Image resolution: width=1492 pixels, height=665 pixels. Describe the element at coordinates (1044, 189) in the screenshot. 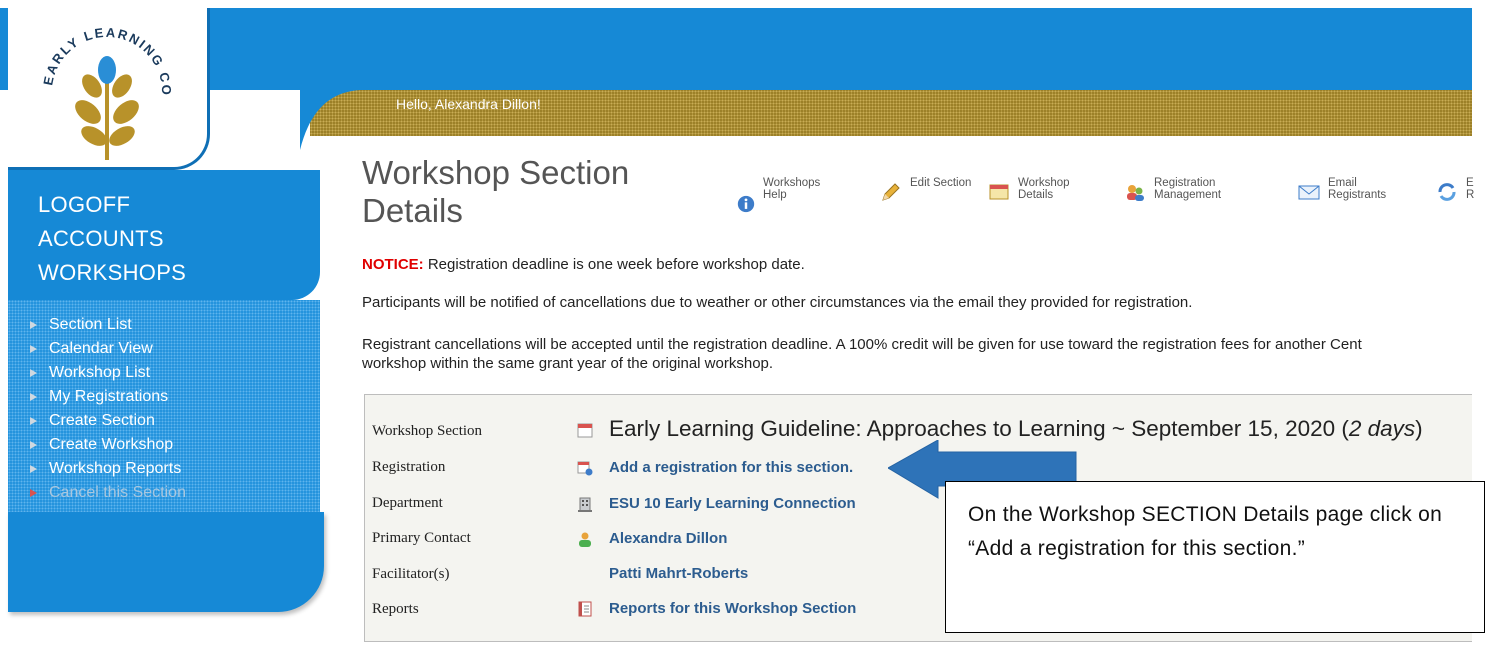

I see `toolbar-label: Workshop Details` at that location.